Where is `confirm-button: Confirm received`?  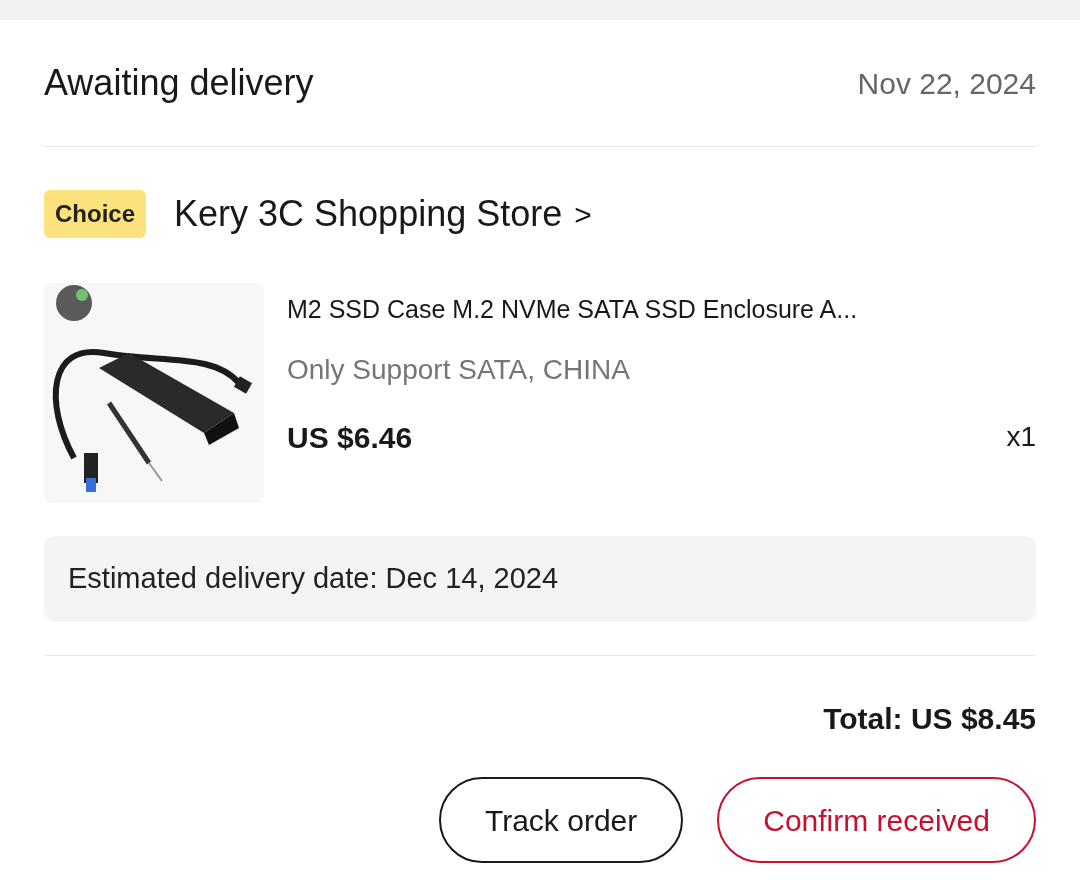 confirm-button: Confirm received is located at coordinates (876, 820).